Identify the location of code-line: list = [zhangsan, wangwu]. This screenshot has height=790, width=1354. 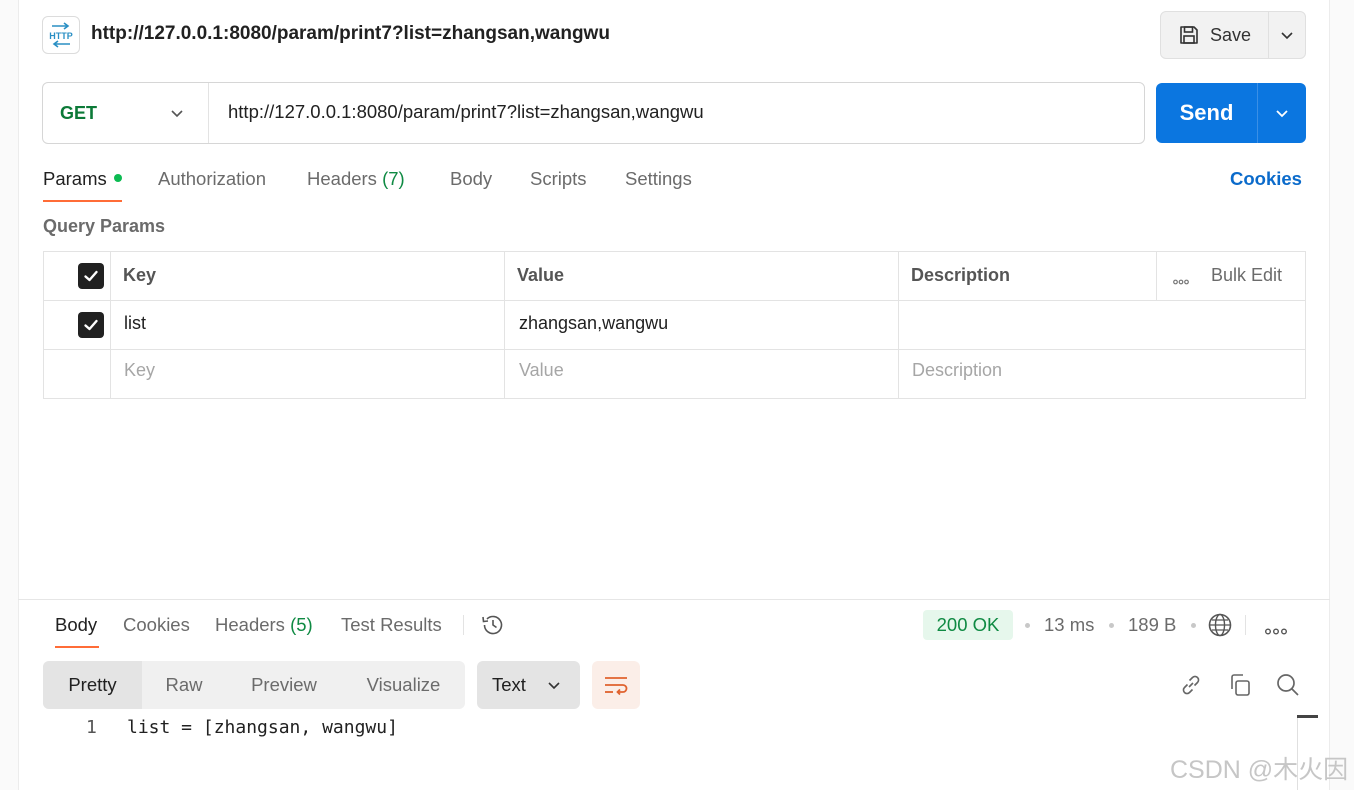
(262, 727).